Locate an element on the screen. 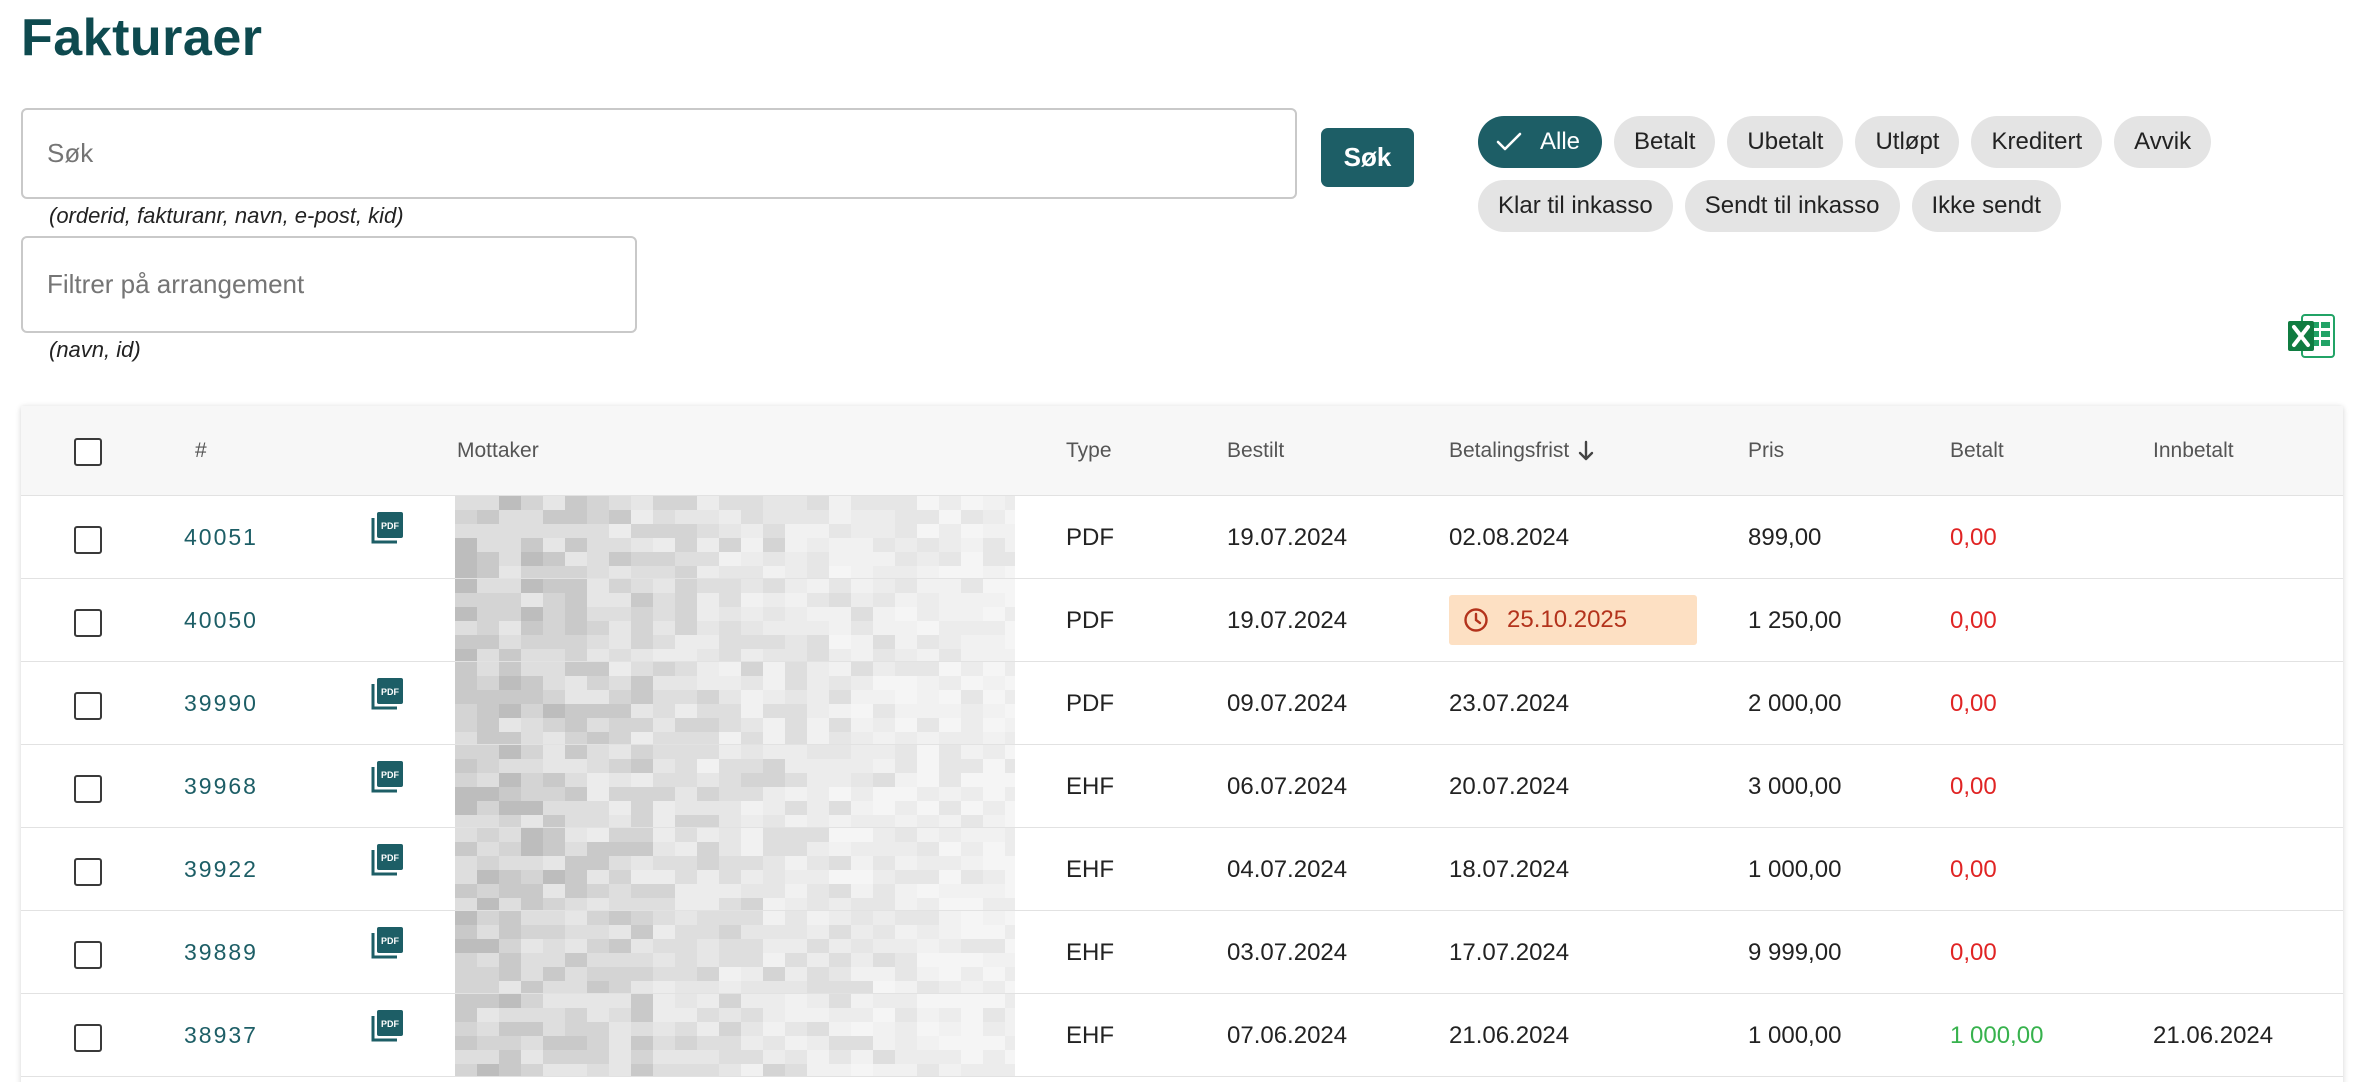 This screenshot has height=1082, width=2356. status-filter-row: Alle Betalt Ubetalt Utløpt Kreditert Avvik is located at coordinates (1868, 142).